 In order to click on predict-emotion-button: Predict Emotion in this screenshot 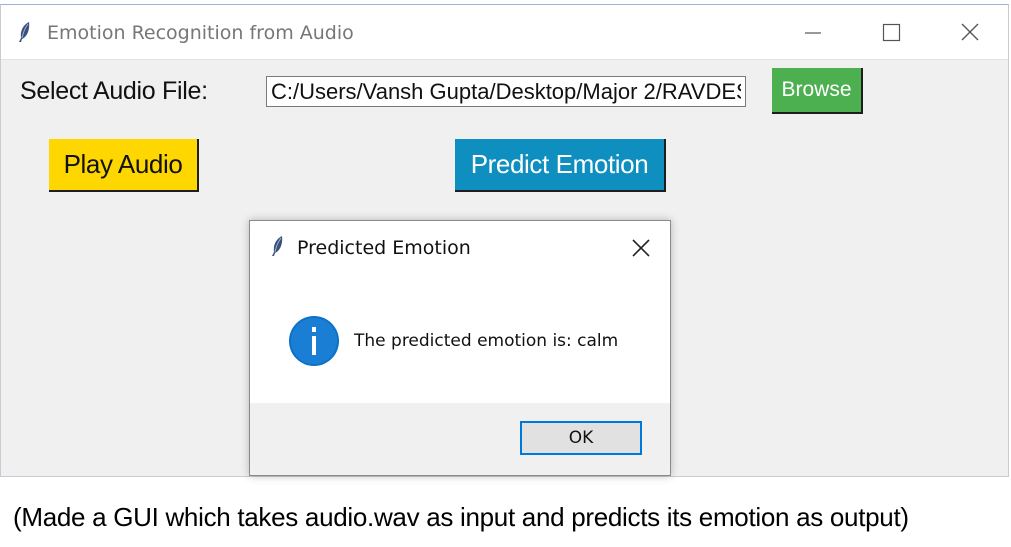, I will do `click(560, 165)`.